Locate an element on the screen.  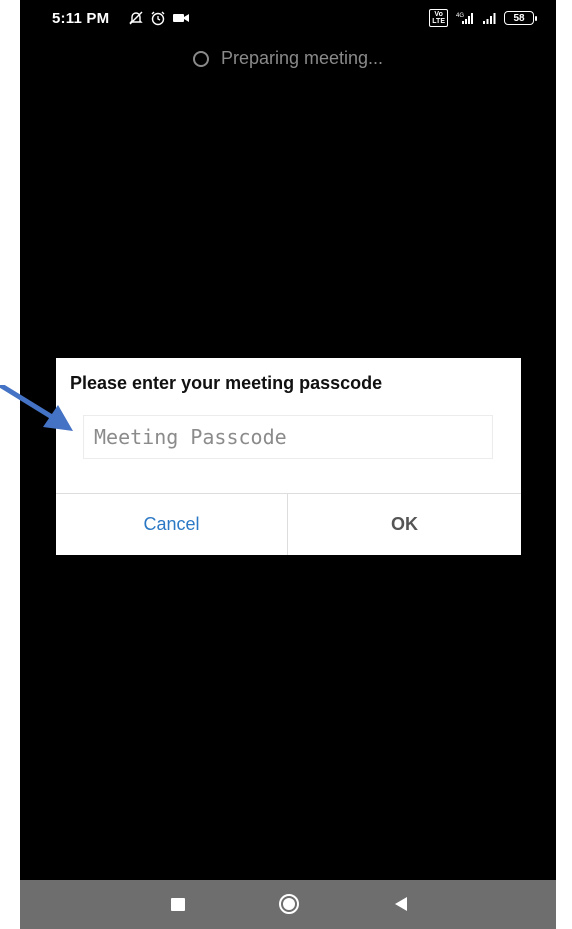
svg-text: 4G is located at coordinates (460, 16).